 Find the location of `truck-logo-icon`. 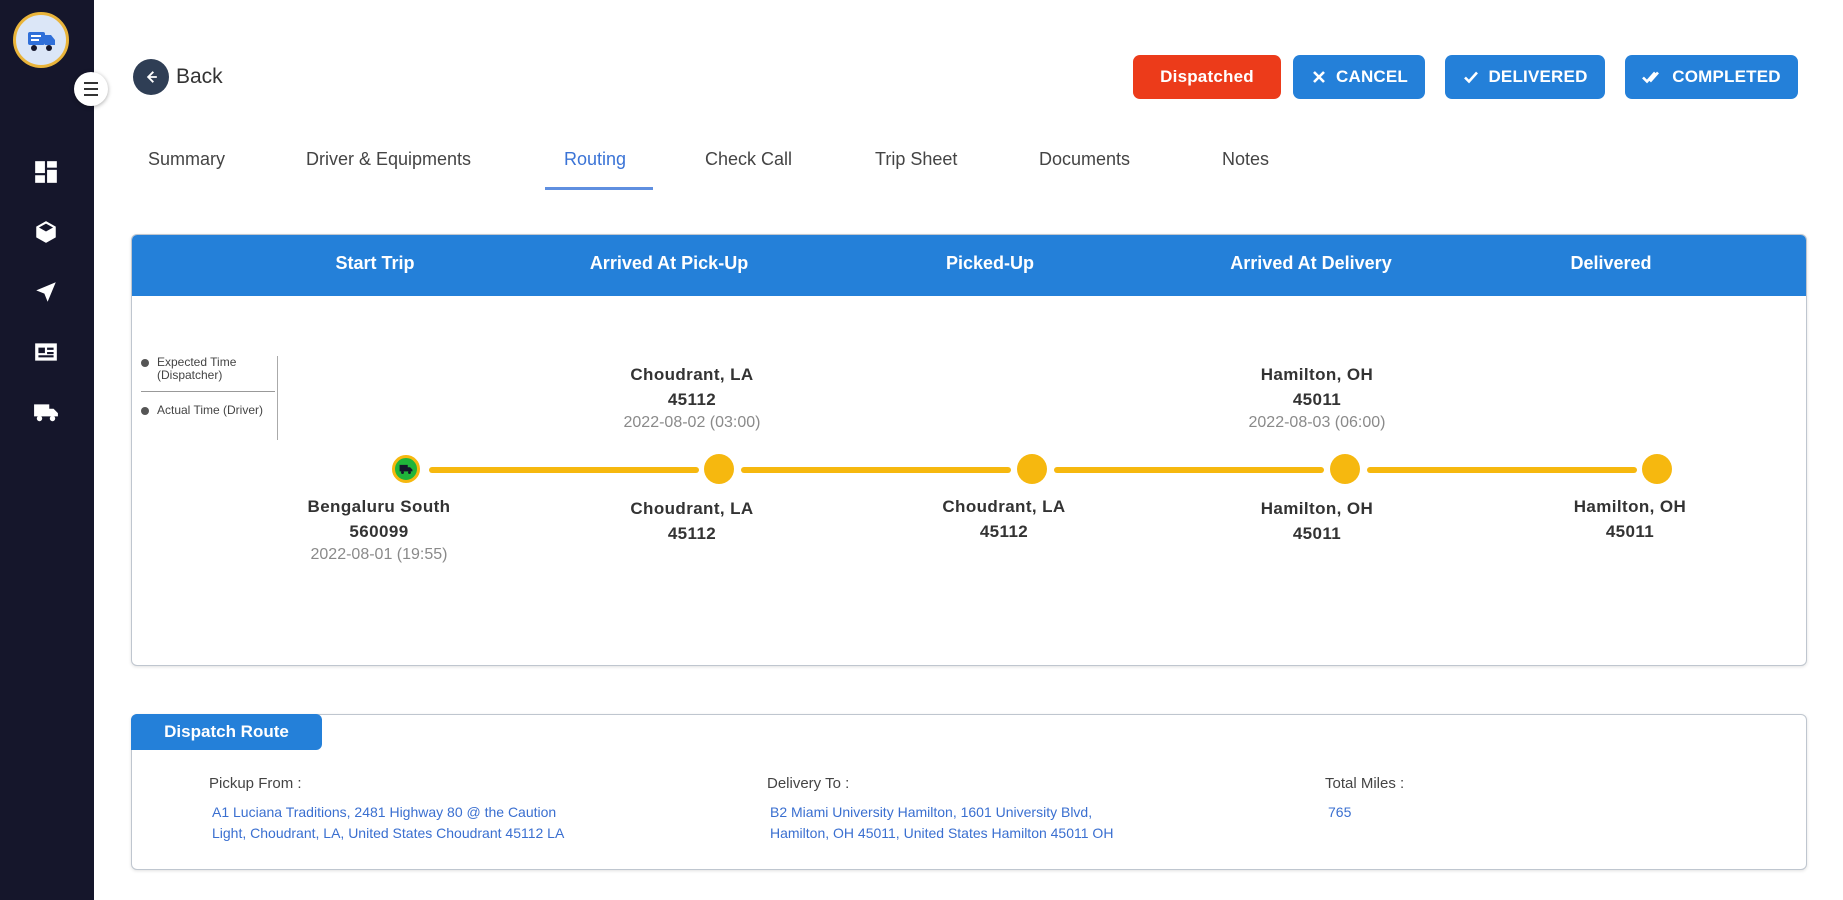

truck-logo-icon is located at coordinates (41, 40).